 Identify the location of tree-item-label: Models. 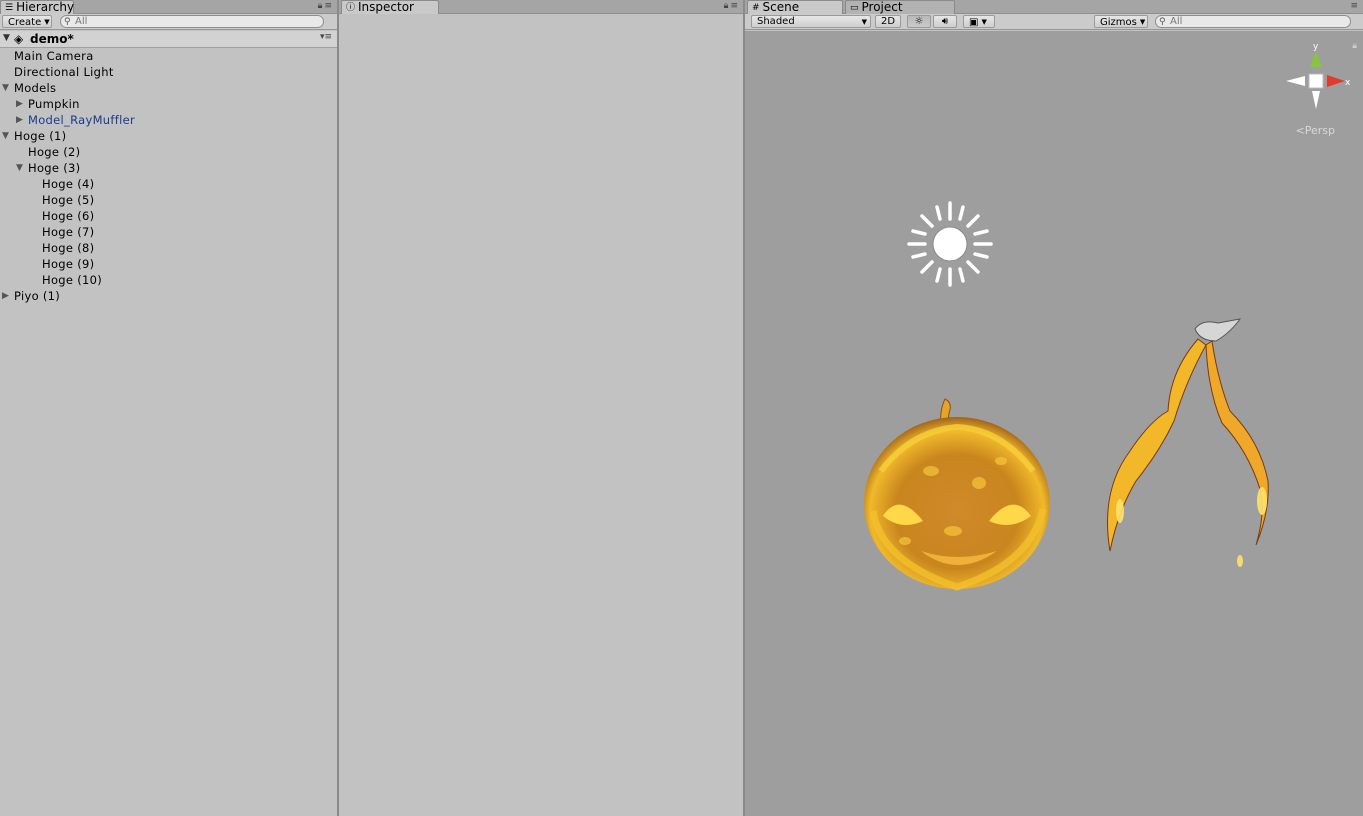
(35, 88).